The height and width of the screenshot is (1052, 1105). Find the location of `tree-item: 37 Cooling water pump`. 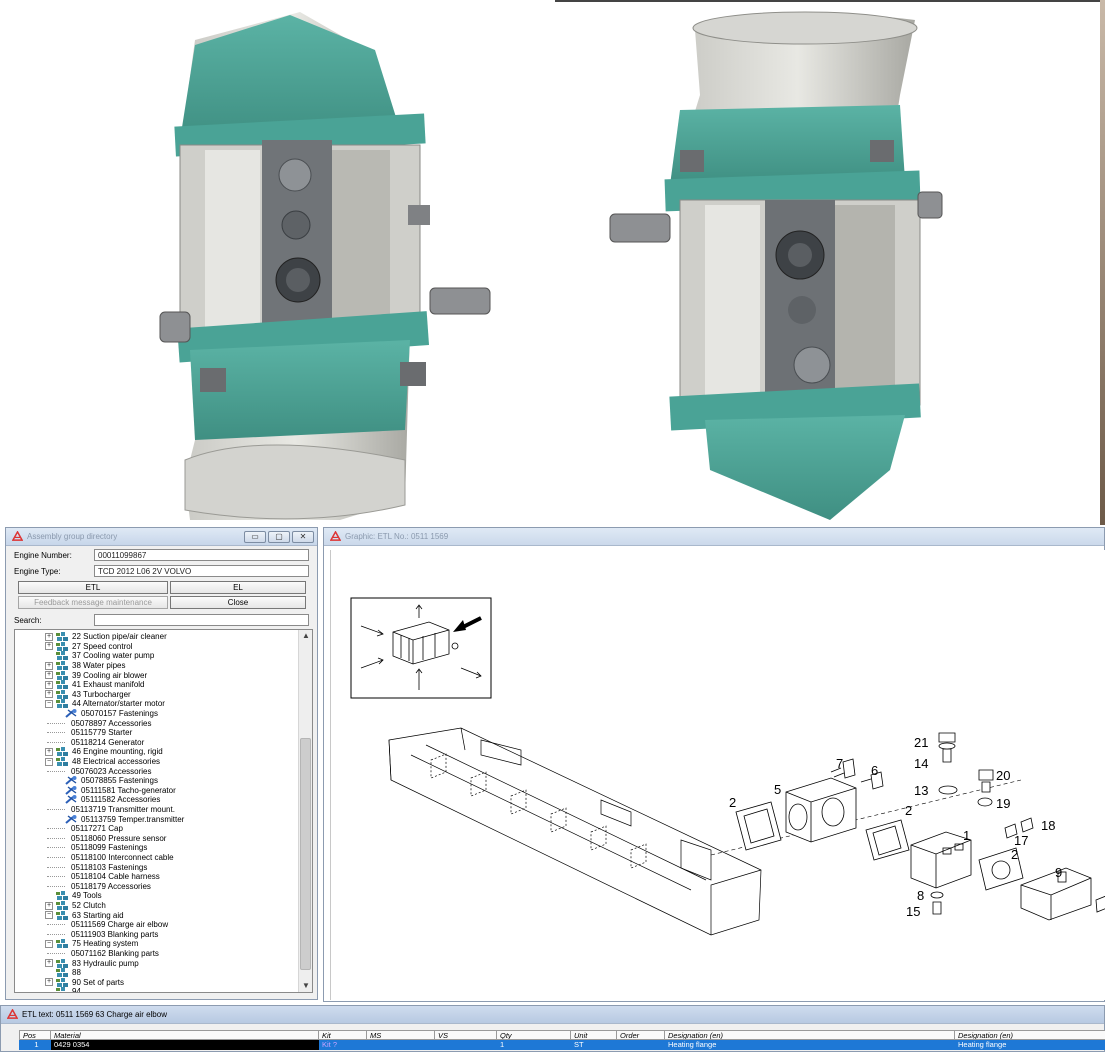

tree-item: 37 Cooling water pump is located at coordinates (99, 656).